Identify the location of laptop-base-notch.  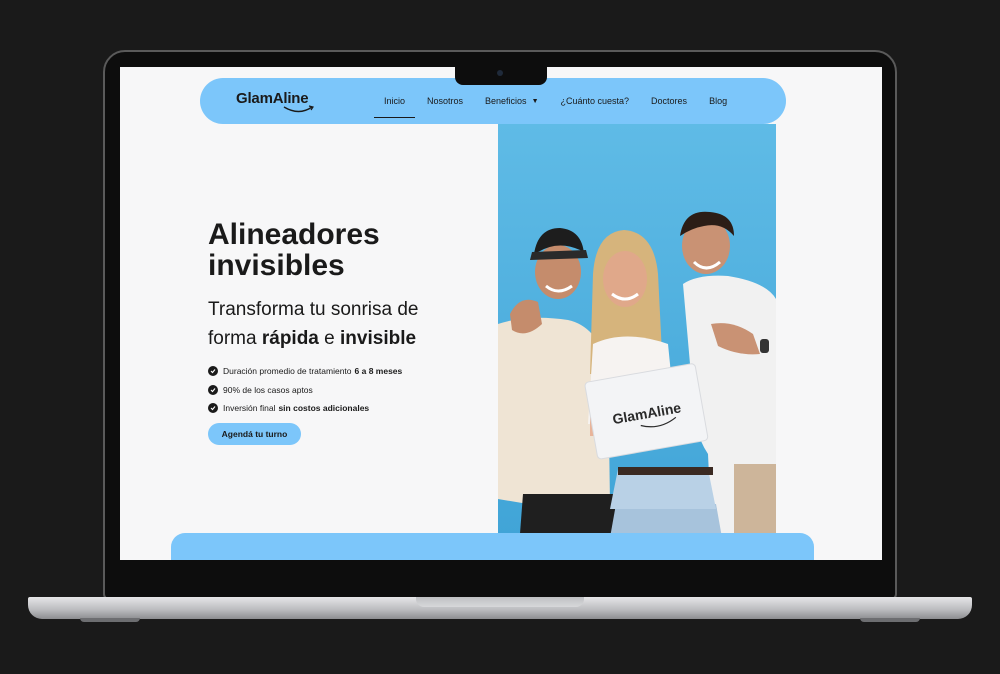
(500, 602).